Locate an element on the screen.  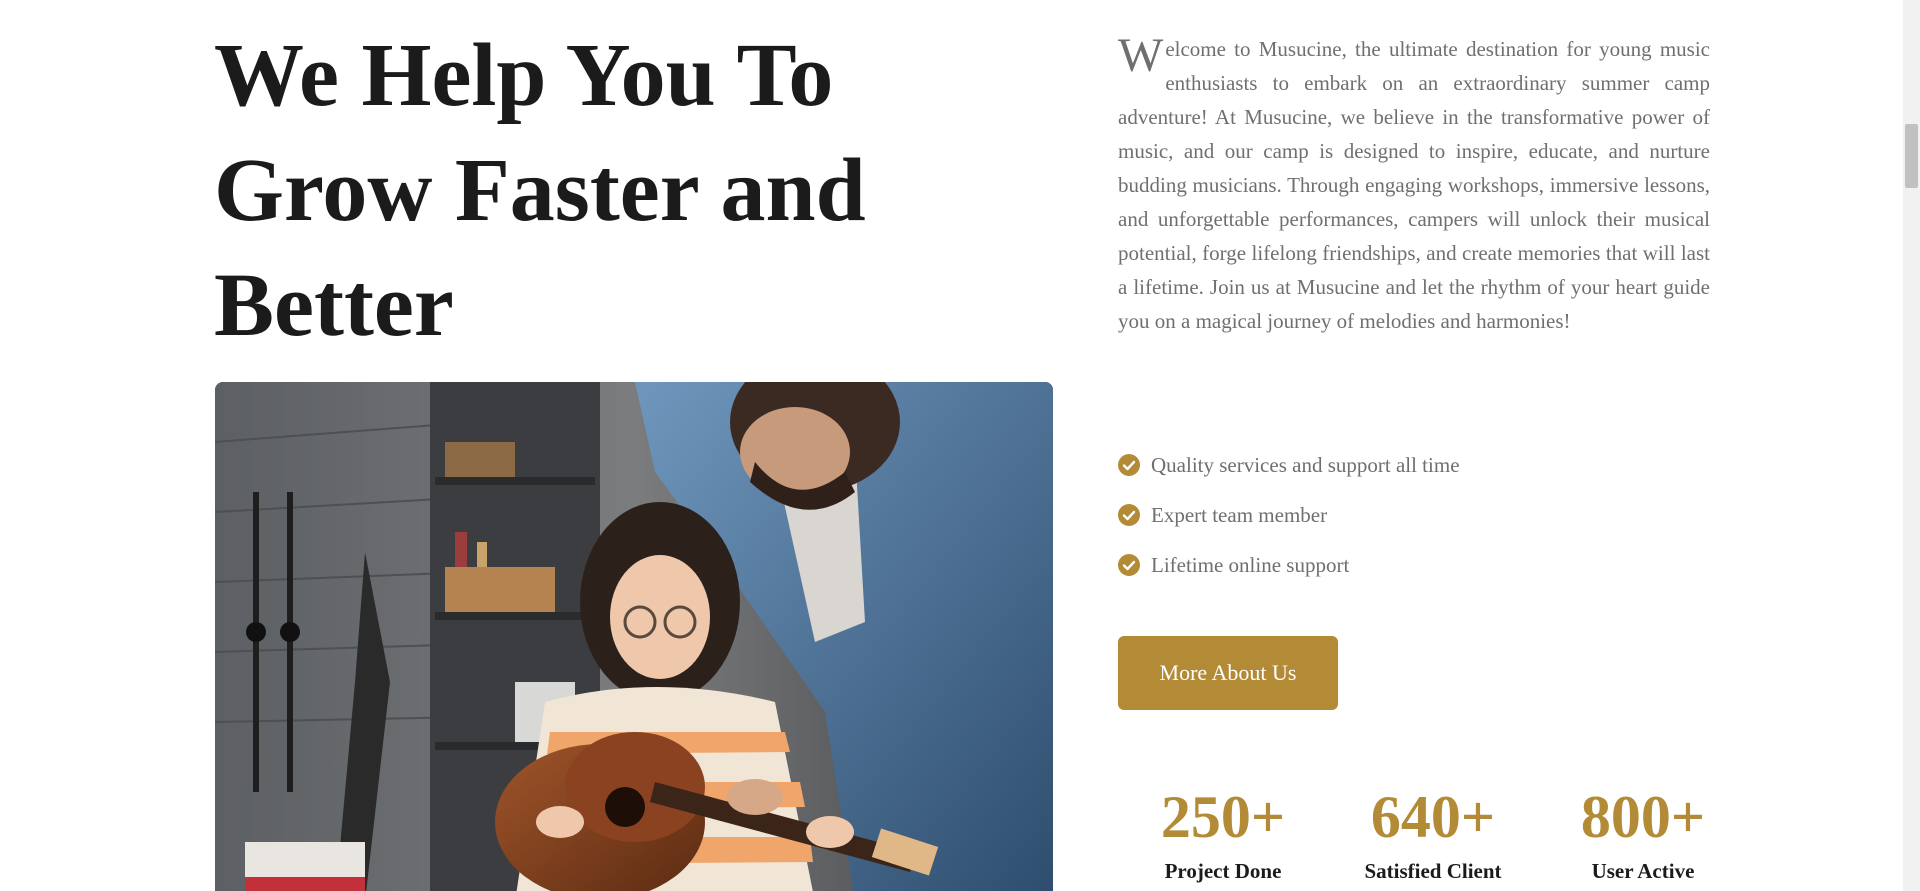
heading-line: Grow Faster and is located at coordinates (540, 190).